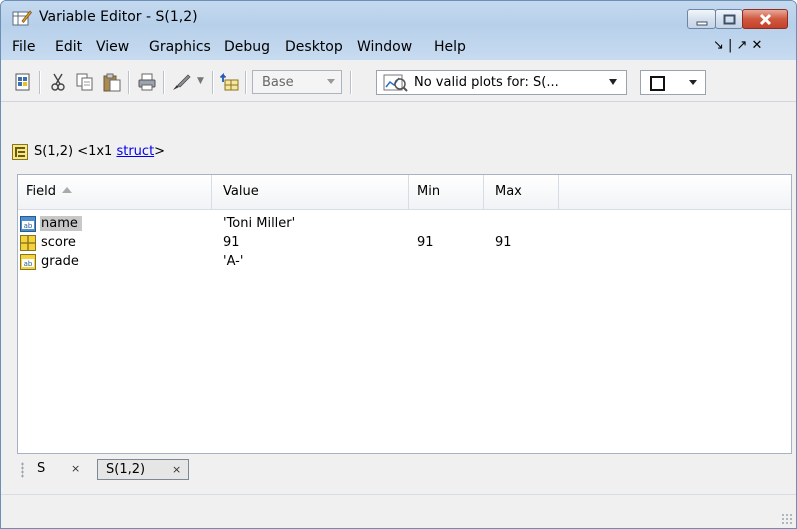 The width and height of the screenshot is (797, 529). What do you see at coordinates (241, 191) in the screenshot?
I see `column-header-value: Value` at bounding box center [241, 191].